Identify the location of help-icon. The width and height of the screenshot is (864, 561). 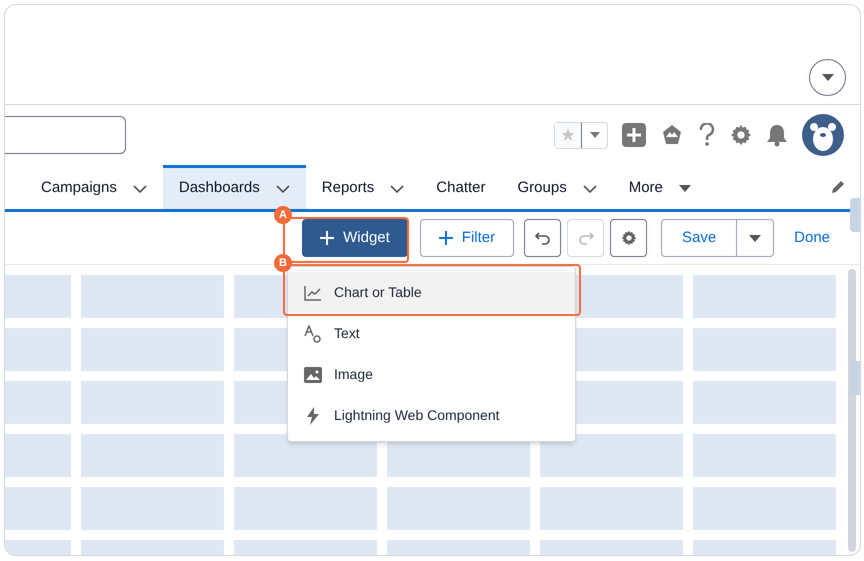
(707, 135).